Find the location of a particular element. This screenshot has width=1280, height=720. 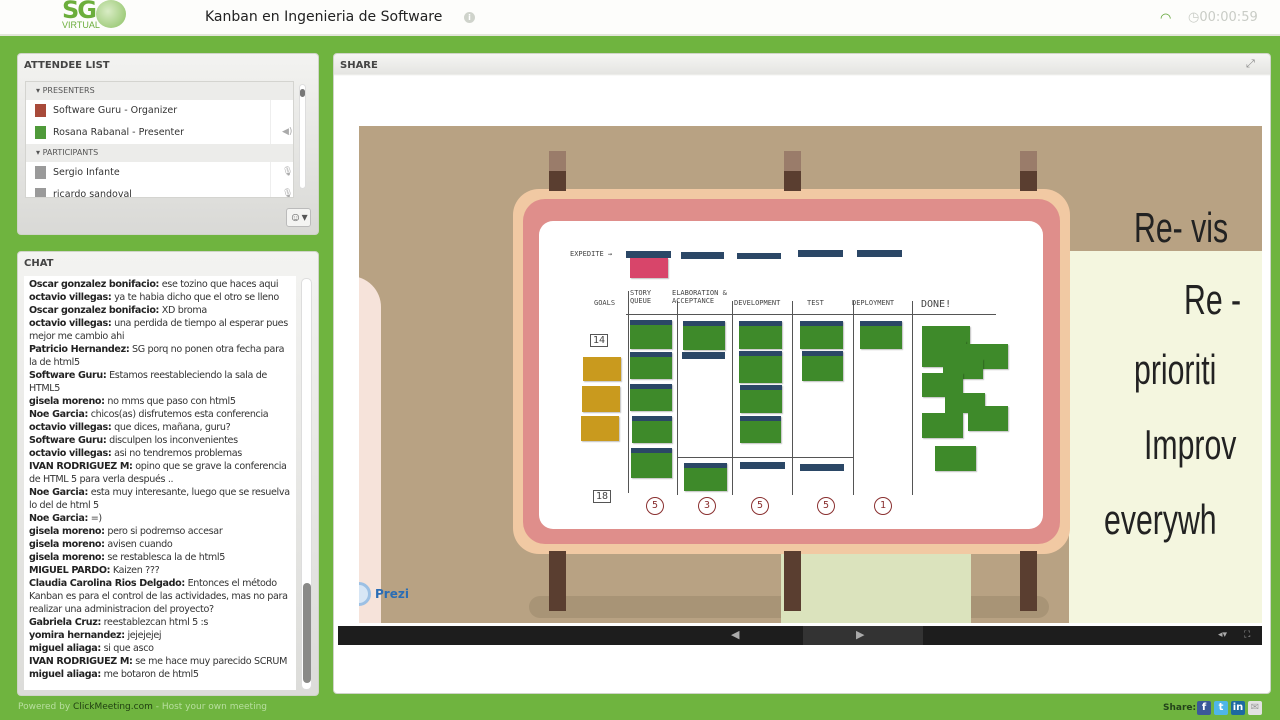

meeting-title: Kanban en Ingenieria de Software is located at coordinates (324, 17).